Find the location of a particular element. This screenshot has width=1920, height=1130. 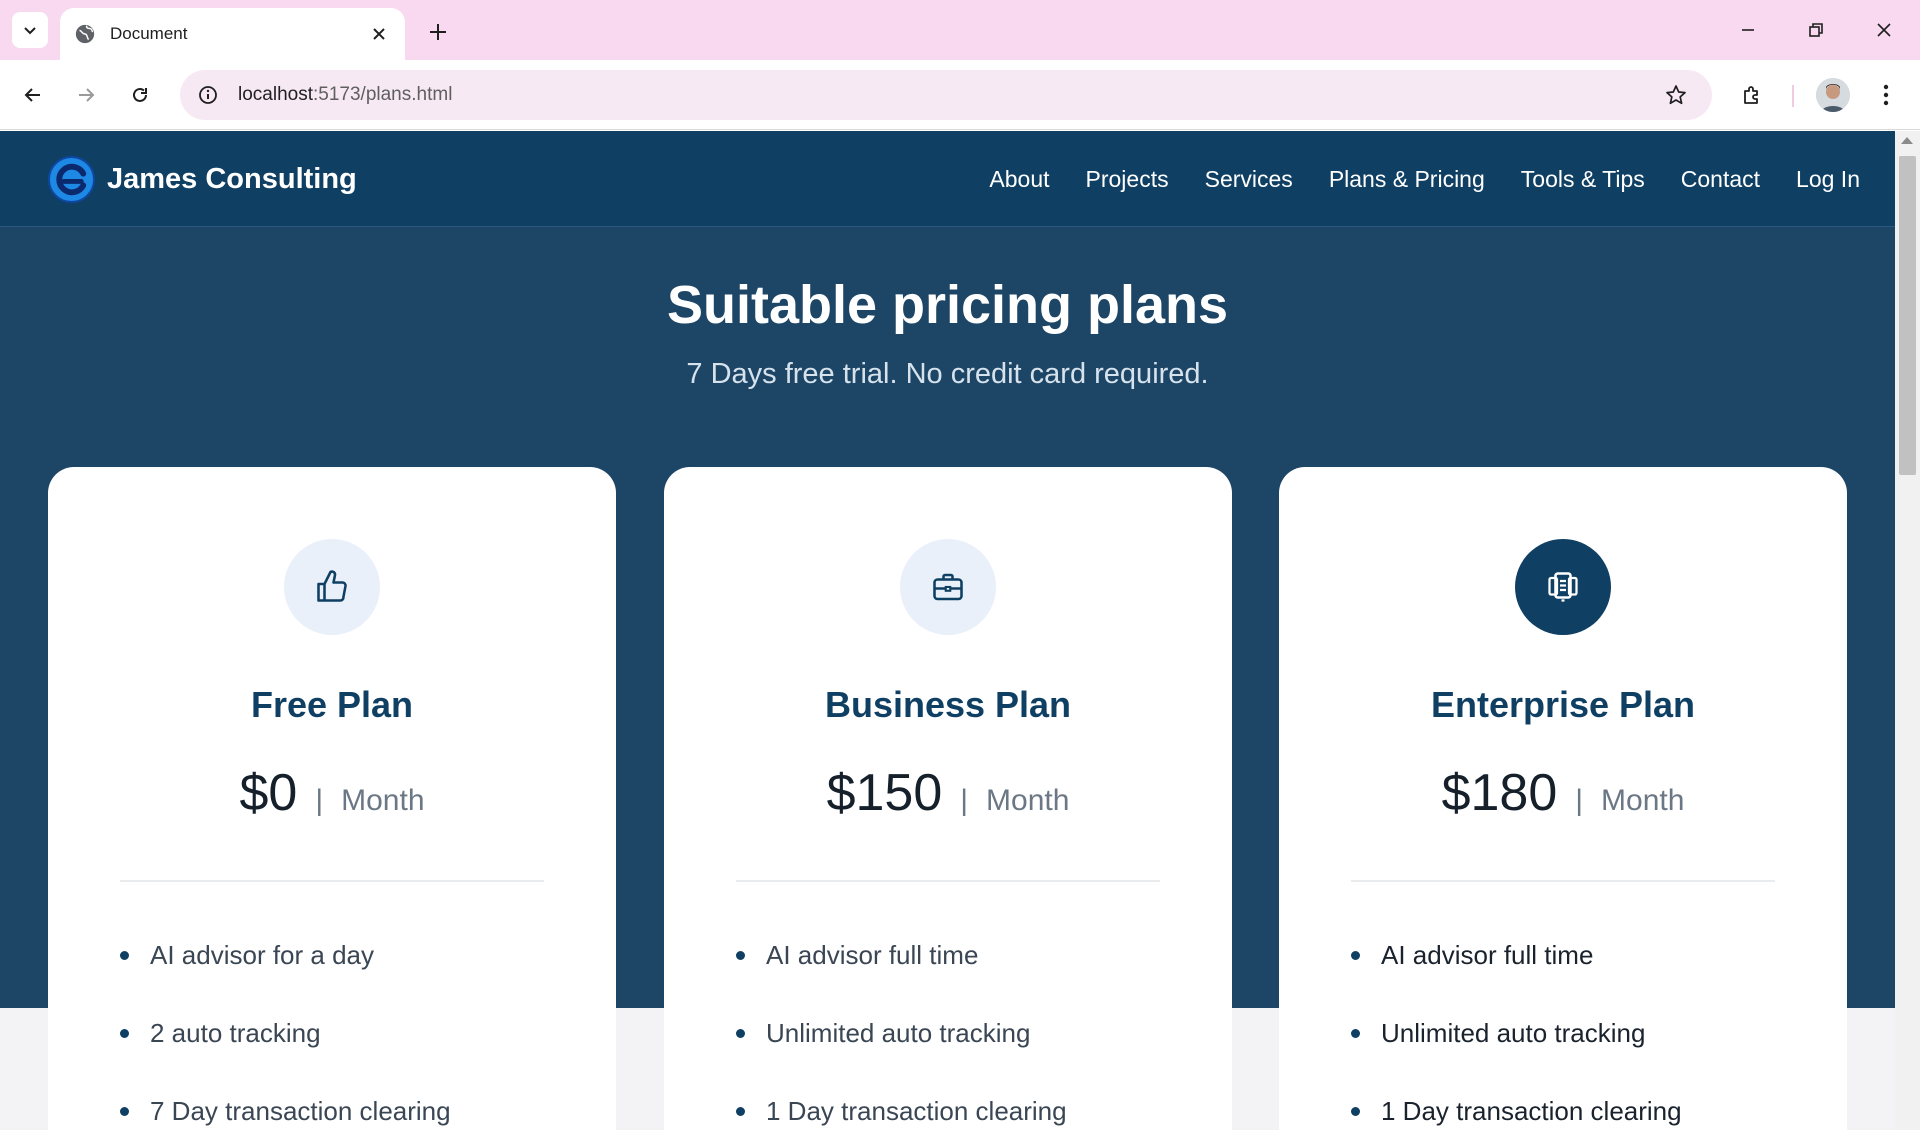

url-text: localhost:5173/plans.html is located at coordinates (947, 95).